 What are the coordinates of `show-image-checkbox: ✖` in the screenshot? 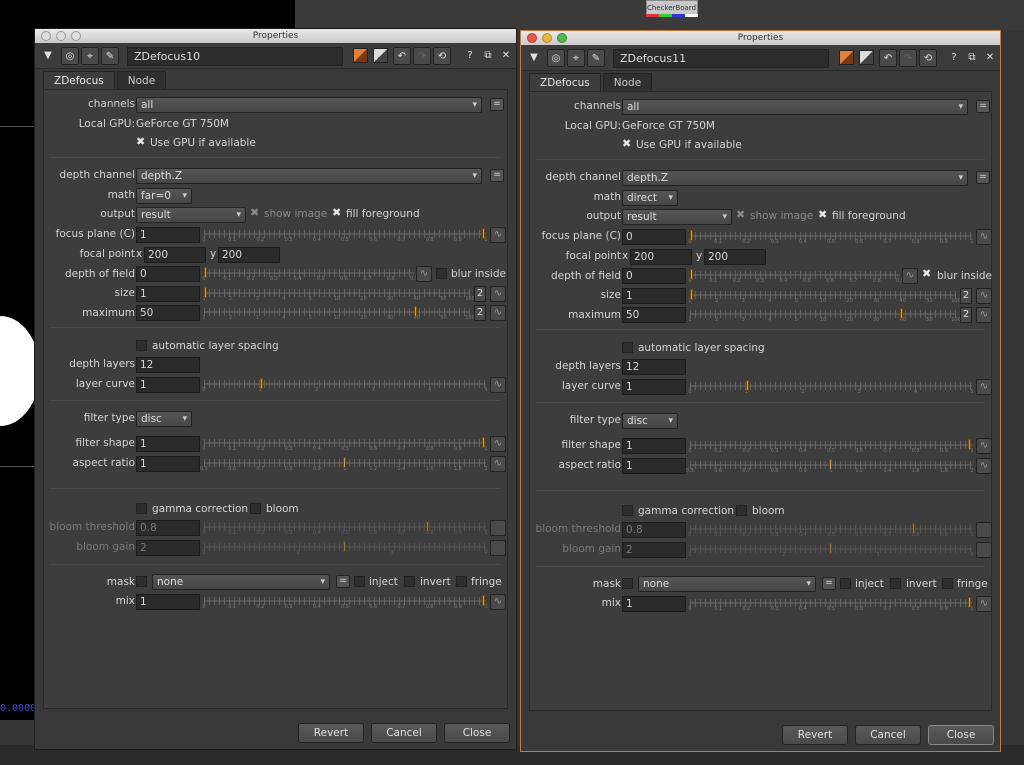 It's located at (740, 214).